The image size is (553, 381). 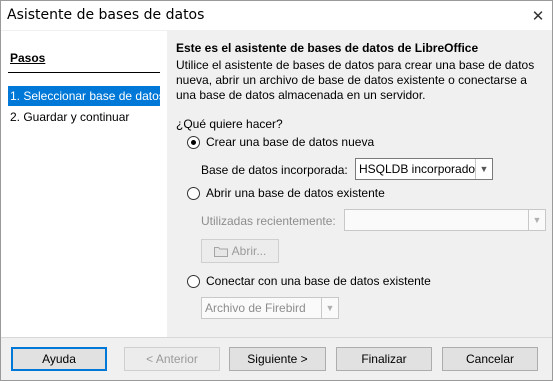 What do you see at coordinates (276, 15) in the screenshot?
I see `title-bar: Asistente de bases de datos ✕` at bounding box center [276, 15].